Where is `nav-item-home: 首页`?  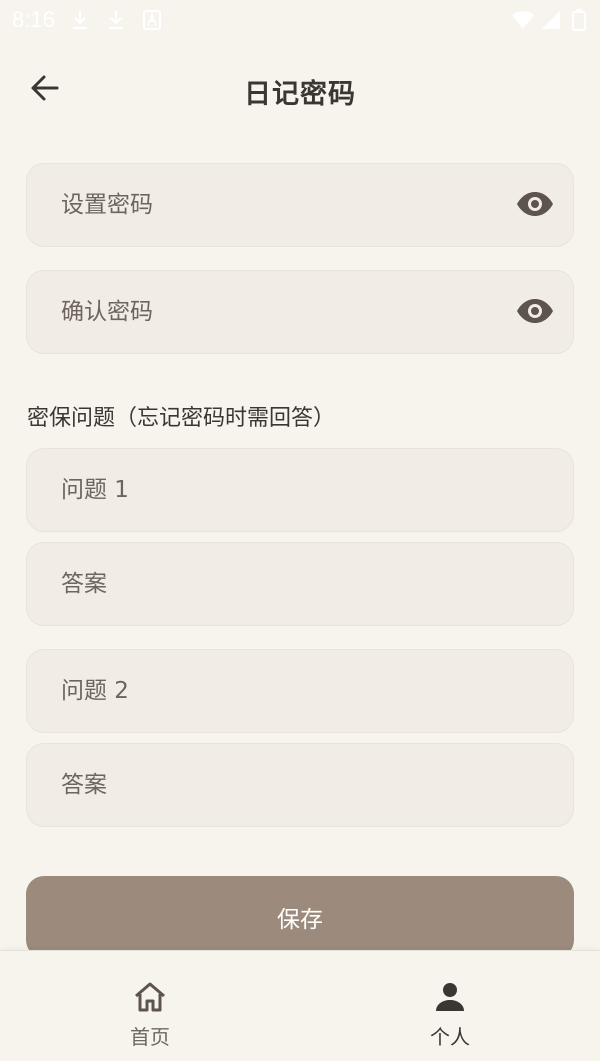
nav-item-home: 首页 is located at coordinates (150, 1006).